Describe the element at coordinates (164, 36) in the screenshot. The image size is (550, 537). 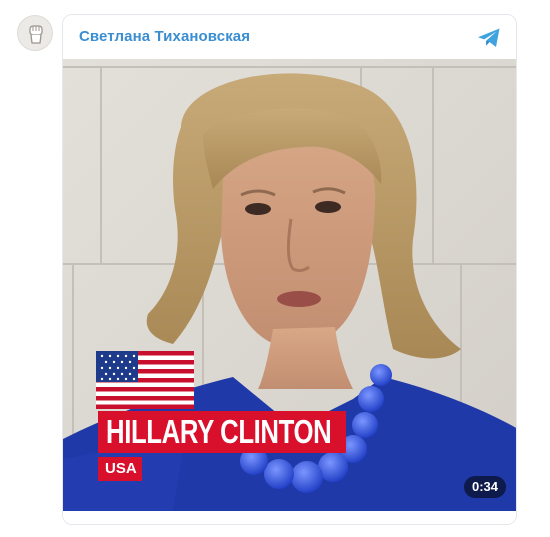
I see `channel-name-link: Светлана Тихановская` at that location.